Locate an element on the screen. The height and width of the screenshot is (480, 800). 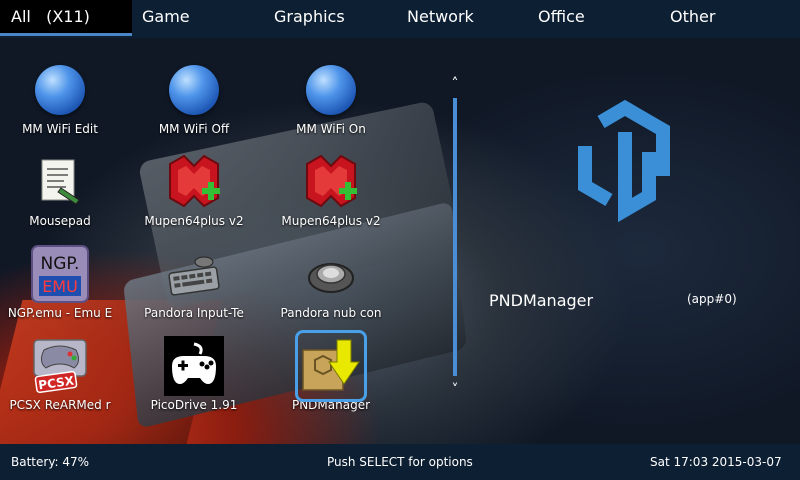
app-label: Mousepad is located at coordinates (60, 221).